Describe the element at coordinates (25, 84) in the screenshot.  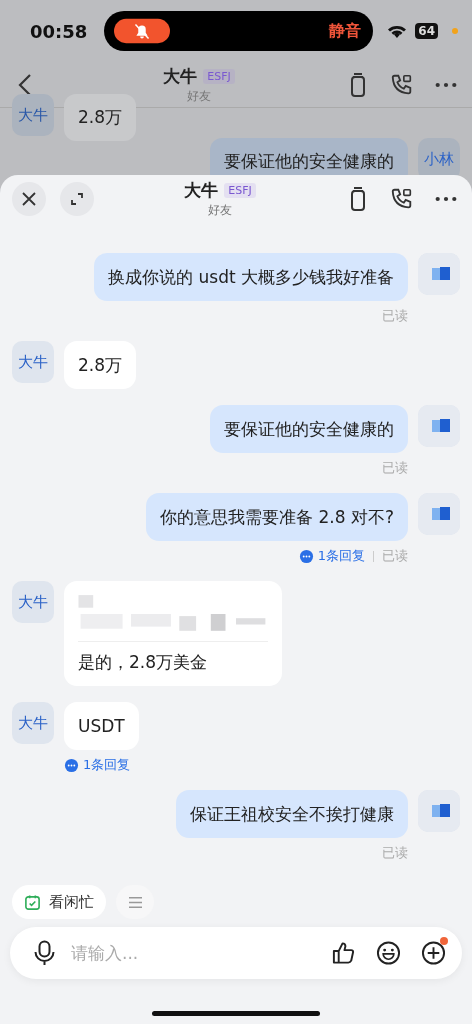
I see `back-icon` at that location.